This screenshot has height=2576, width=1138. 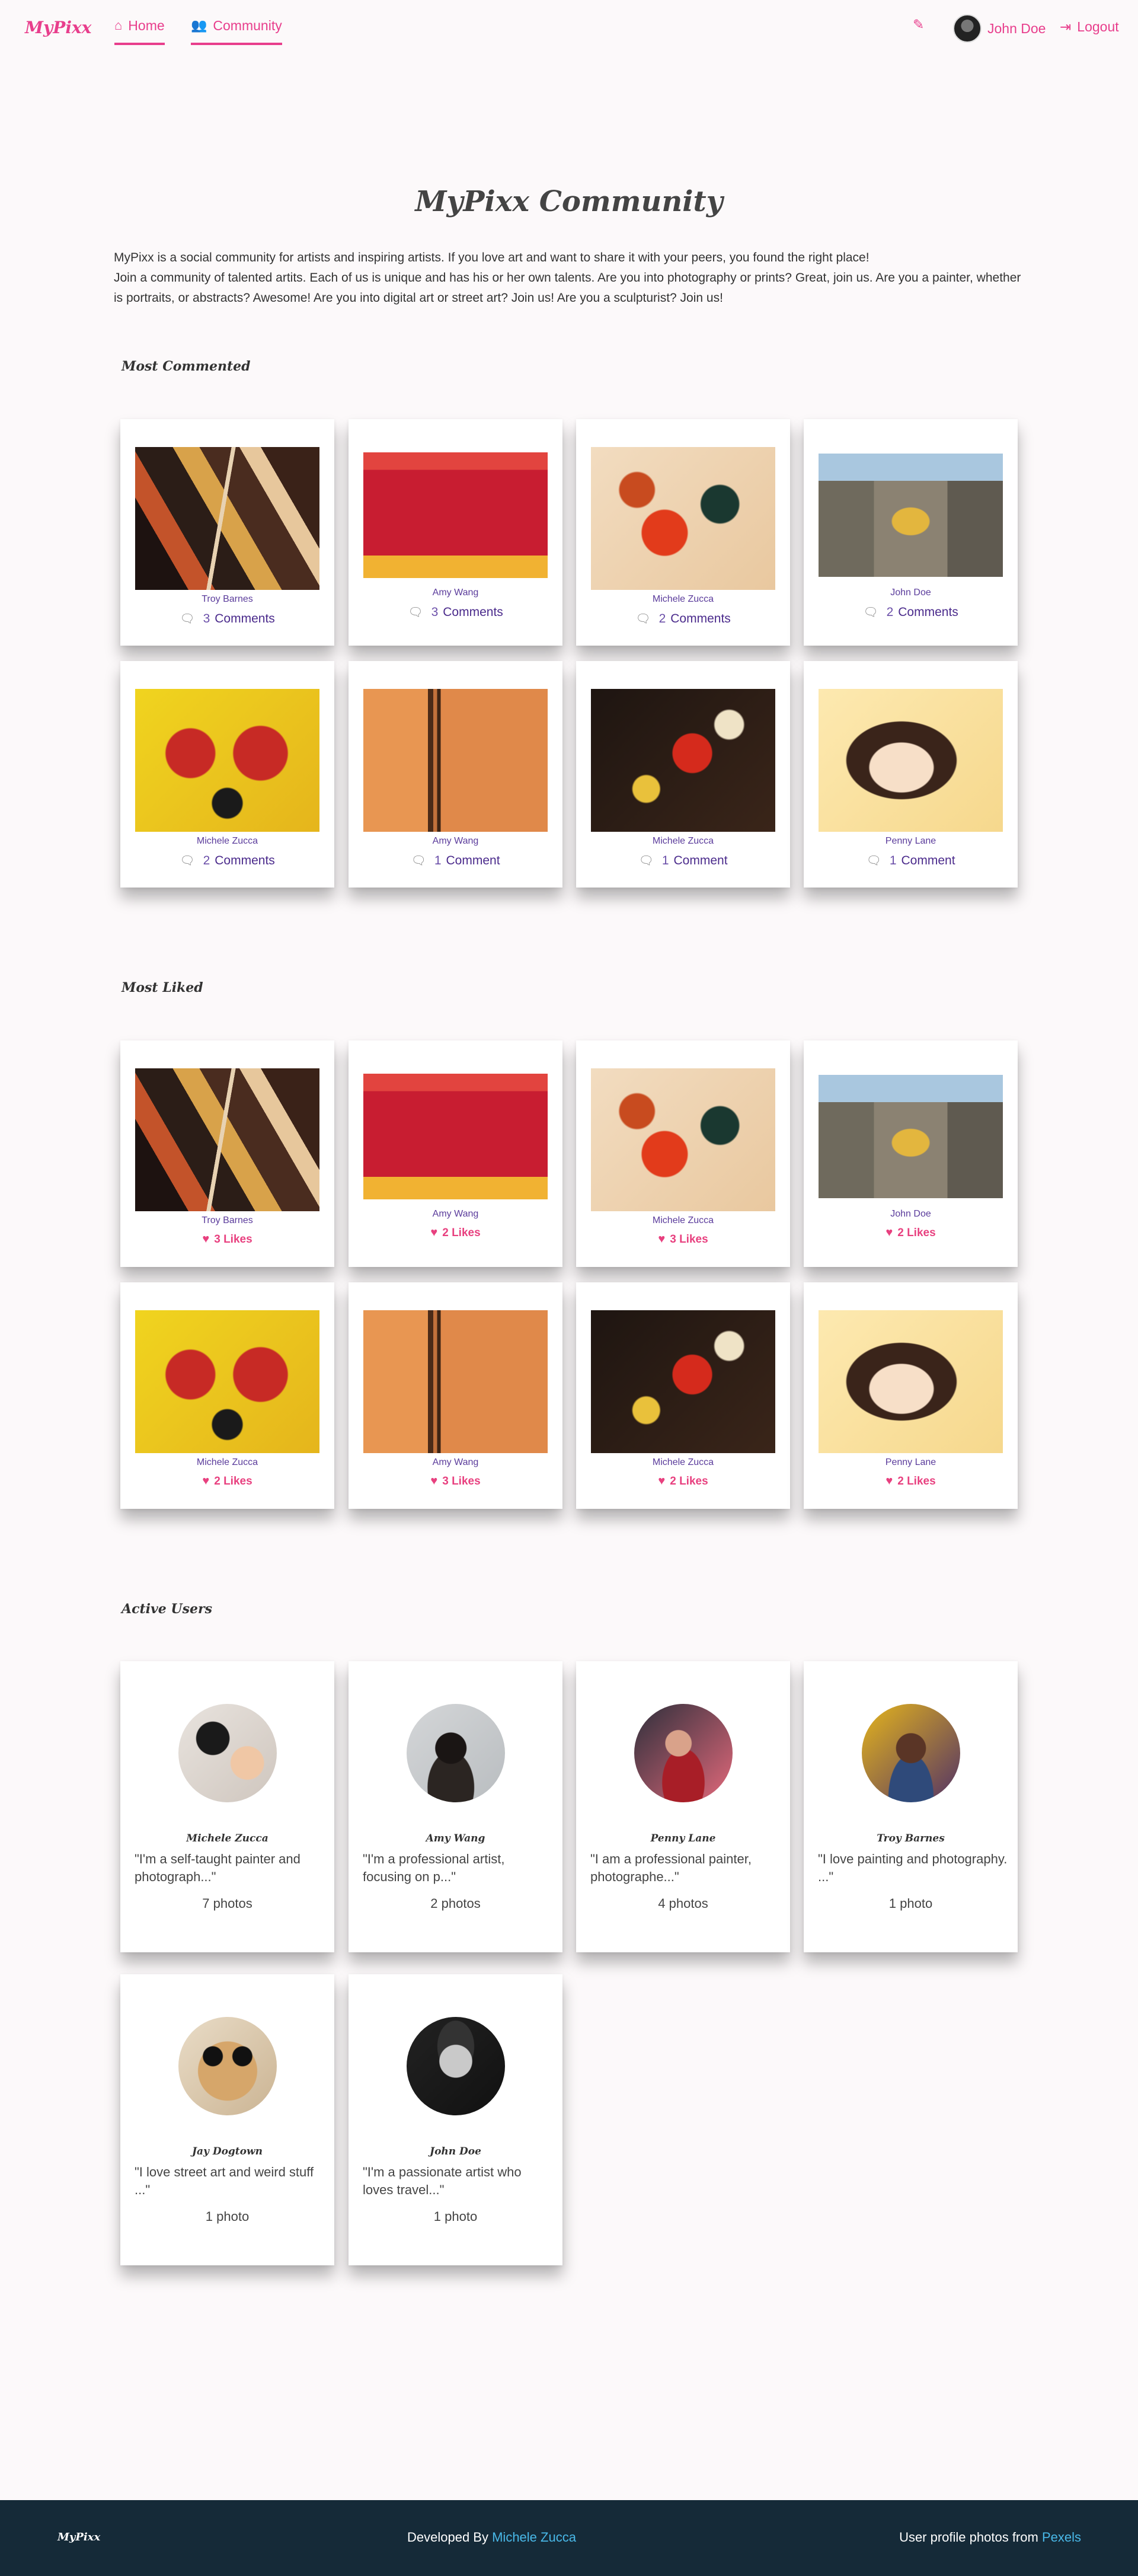 What do you see at coordinates (455, 2151) in the screenshot?
I see `user-name: John Doe` at bounding box center [455, 2151].